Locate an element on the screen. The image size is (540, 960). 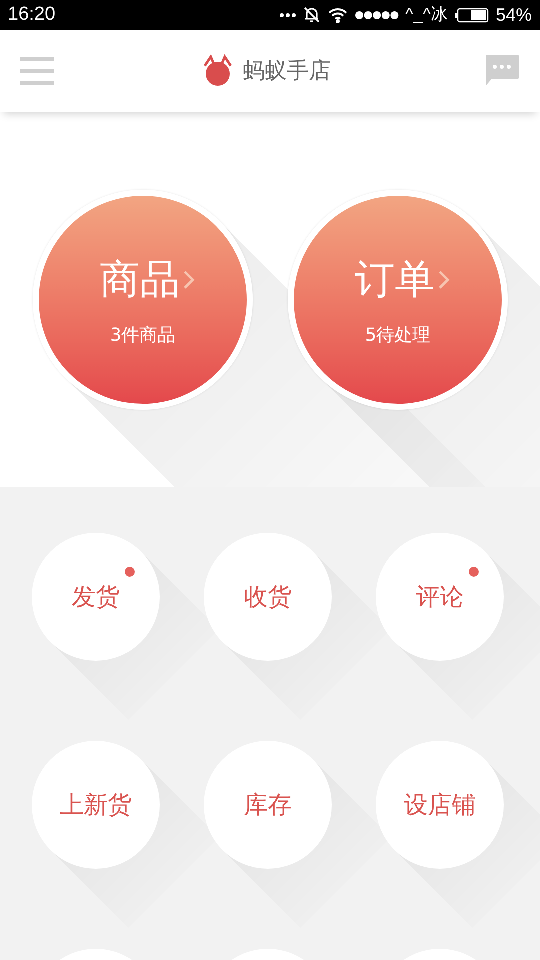
action-button: 发货 is located at coordinates (96, 597).